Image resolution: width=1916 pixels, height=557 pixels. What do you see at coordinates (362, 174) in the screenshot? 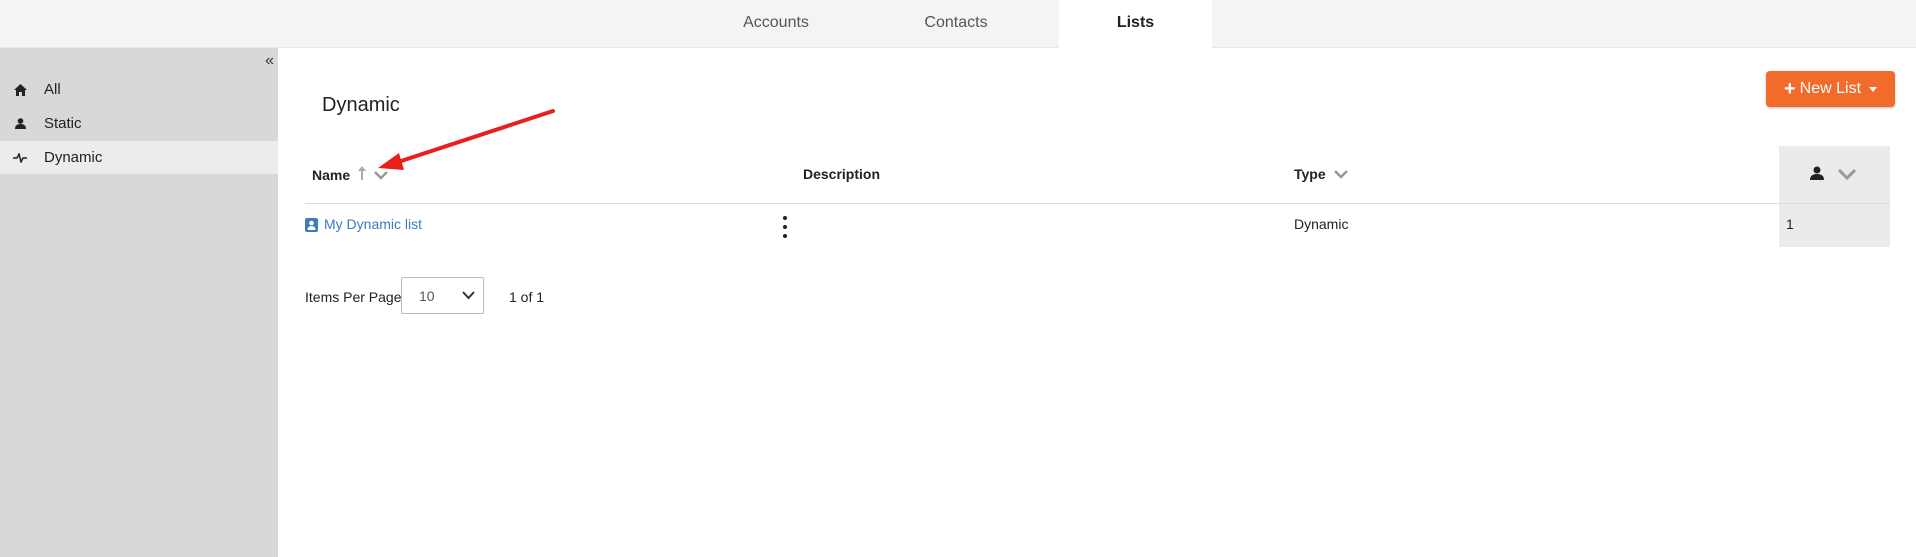
I see `sort-ascending-icon` at bounding box center [362, 174].